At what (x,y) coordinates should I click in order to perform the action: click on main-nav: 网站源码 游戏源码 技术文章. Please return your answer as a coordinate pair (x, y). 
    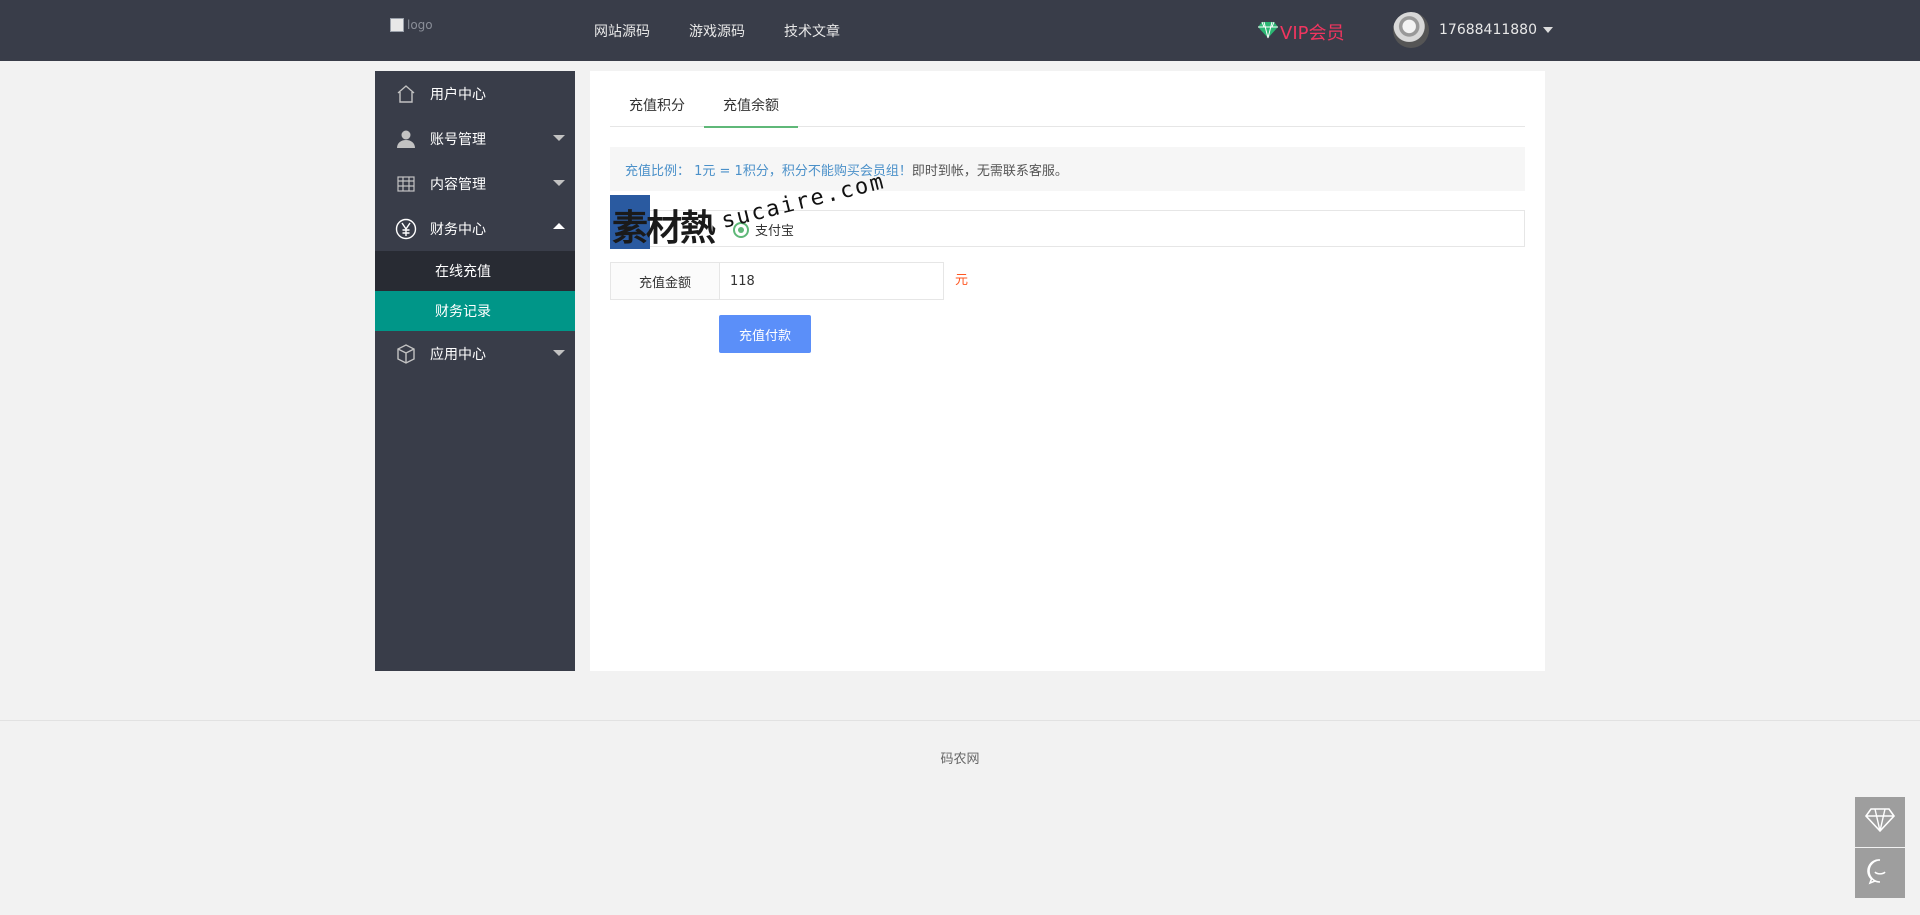
    Looking at the image, I should click on (736, 30).